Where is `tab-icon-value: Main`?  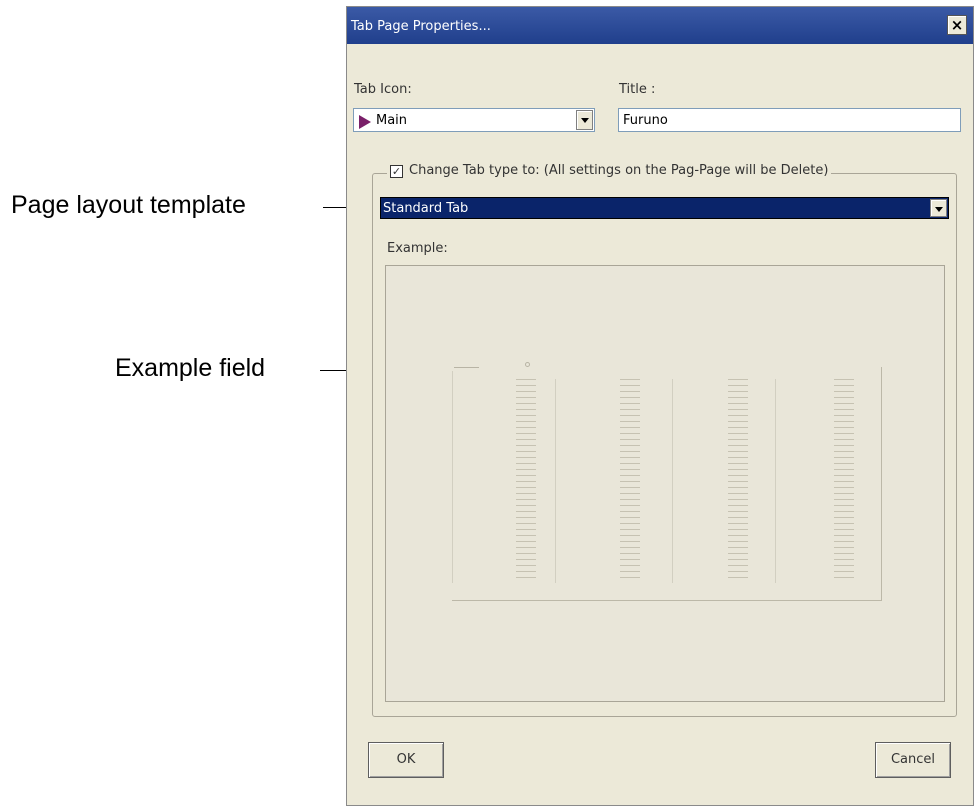
tab-icon-value: Main is located at coordinates (392, 120).